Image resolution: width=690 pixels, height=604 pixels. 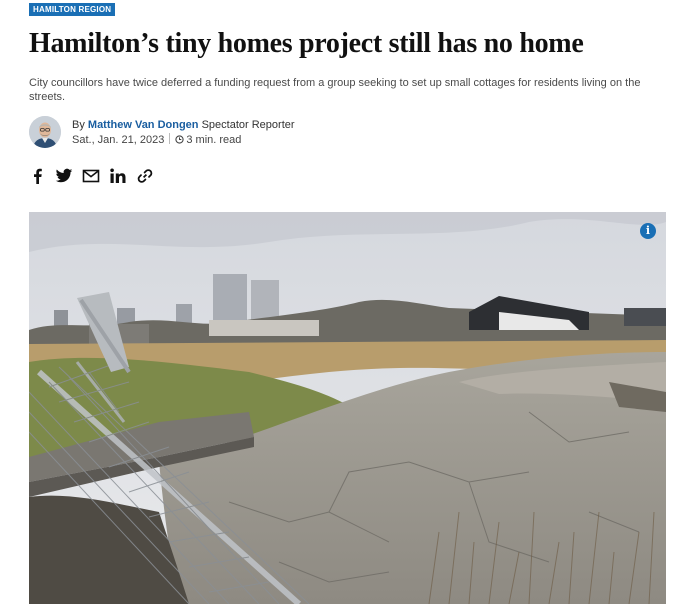 What do you see at coordinates (118, 176) in the screenshot?
I see `linkedin-icon` at bounding box center [118, 176].